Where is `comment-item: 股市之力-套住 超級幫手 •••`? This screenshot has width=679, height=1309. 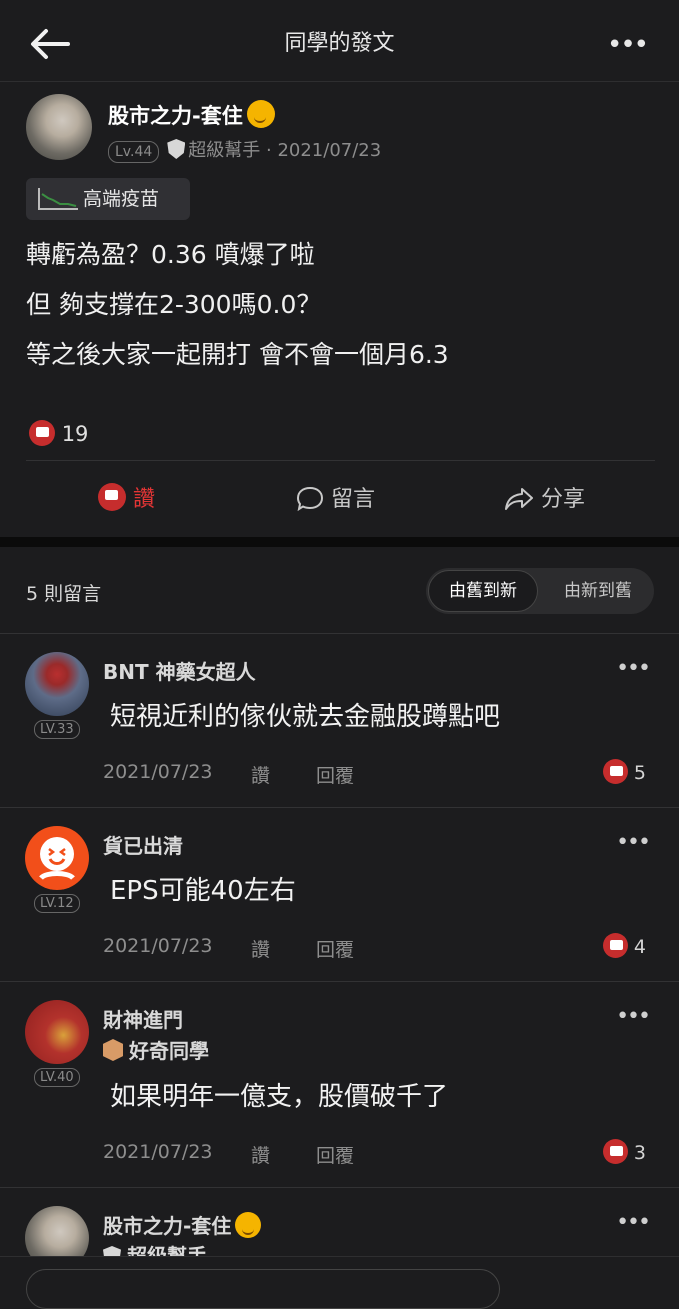 comment-item: 股市之力-套住 超級幫手 ••• is located at coordinates (339, 1222).